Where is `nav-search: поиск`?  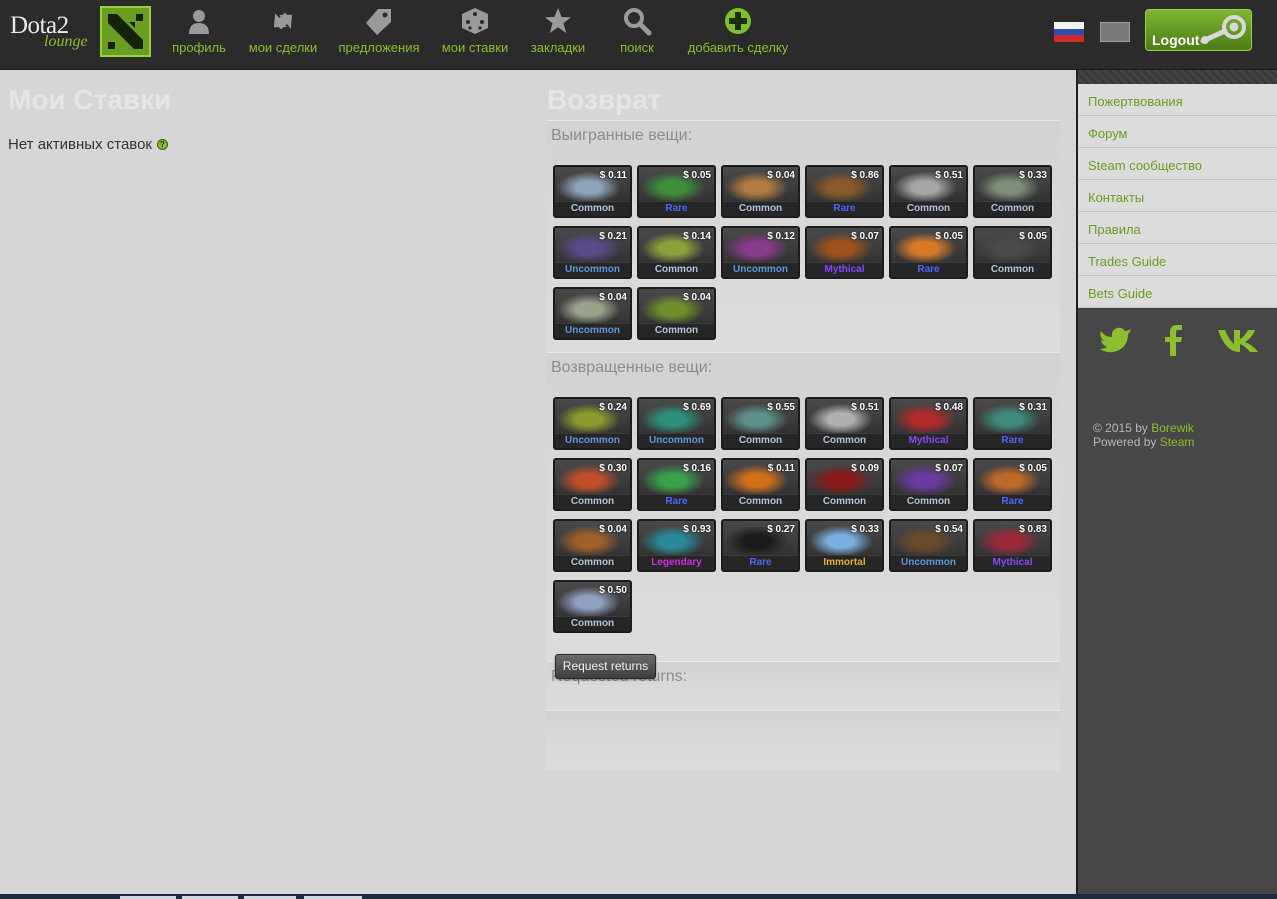 nav-search: поиск is located at coordinates (637, 34).